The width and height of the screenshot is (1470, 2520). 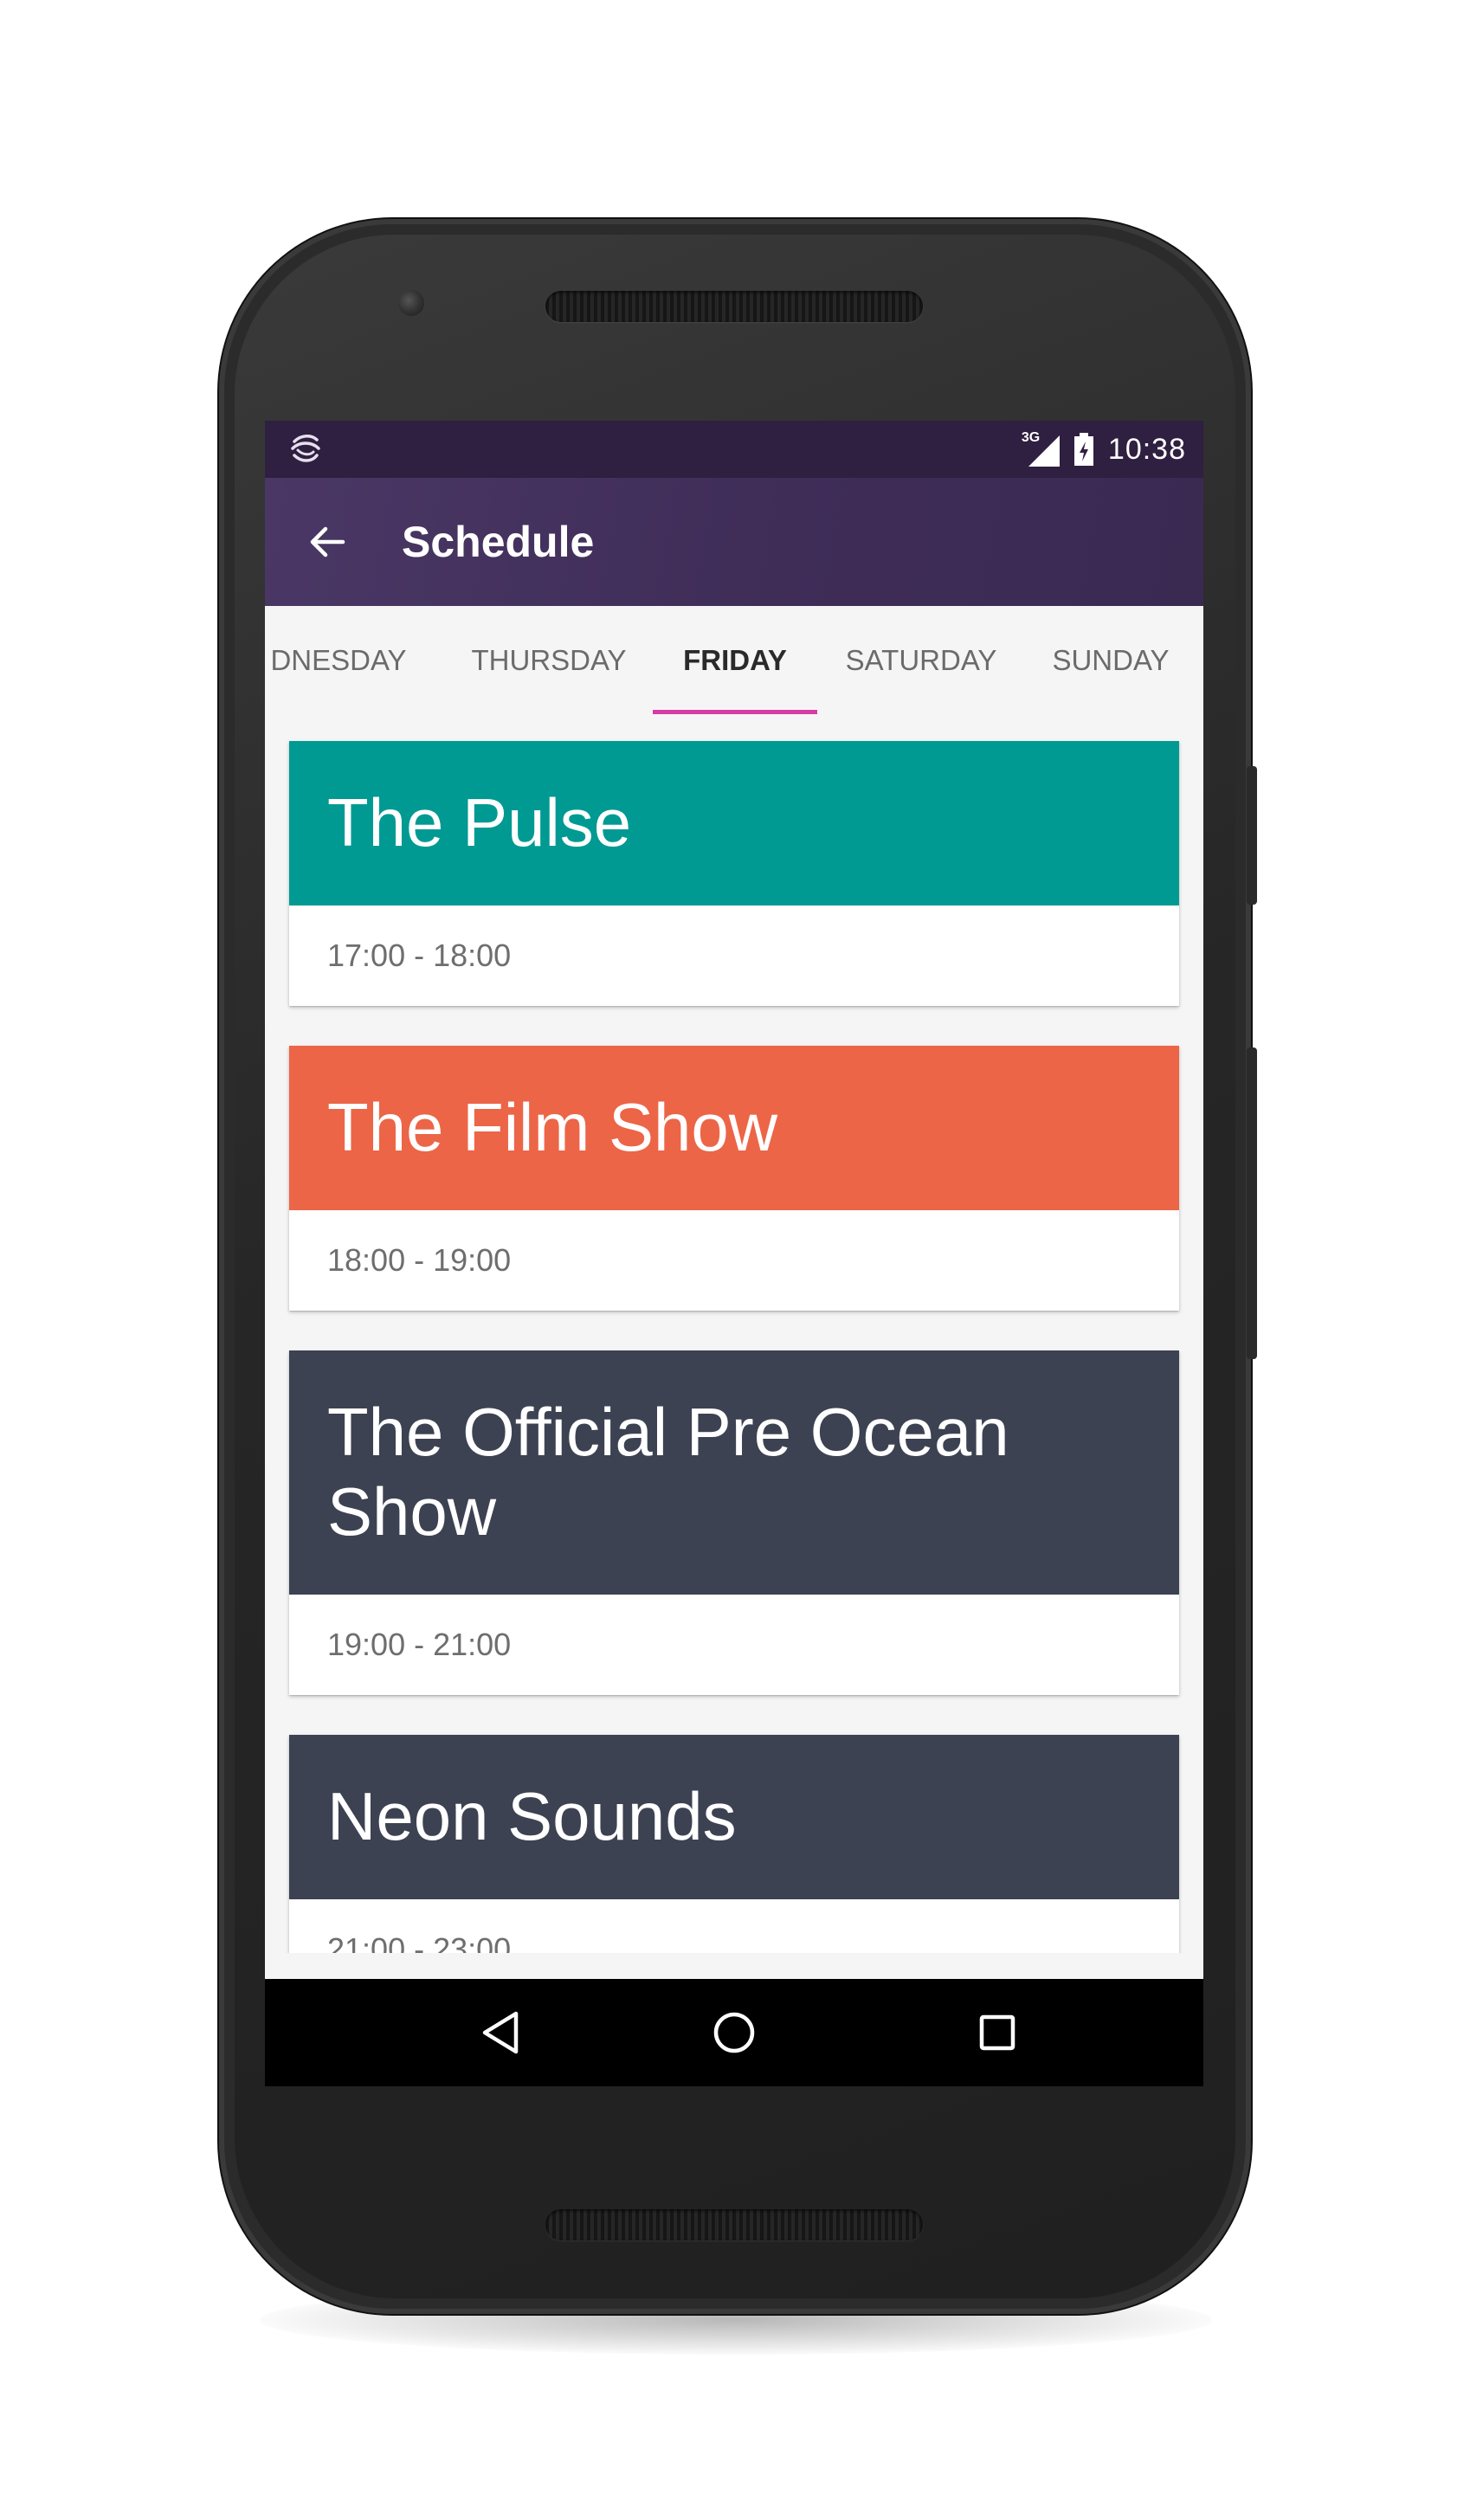 I want to click on nav-recents-button, so click(x=998, y=2032).